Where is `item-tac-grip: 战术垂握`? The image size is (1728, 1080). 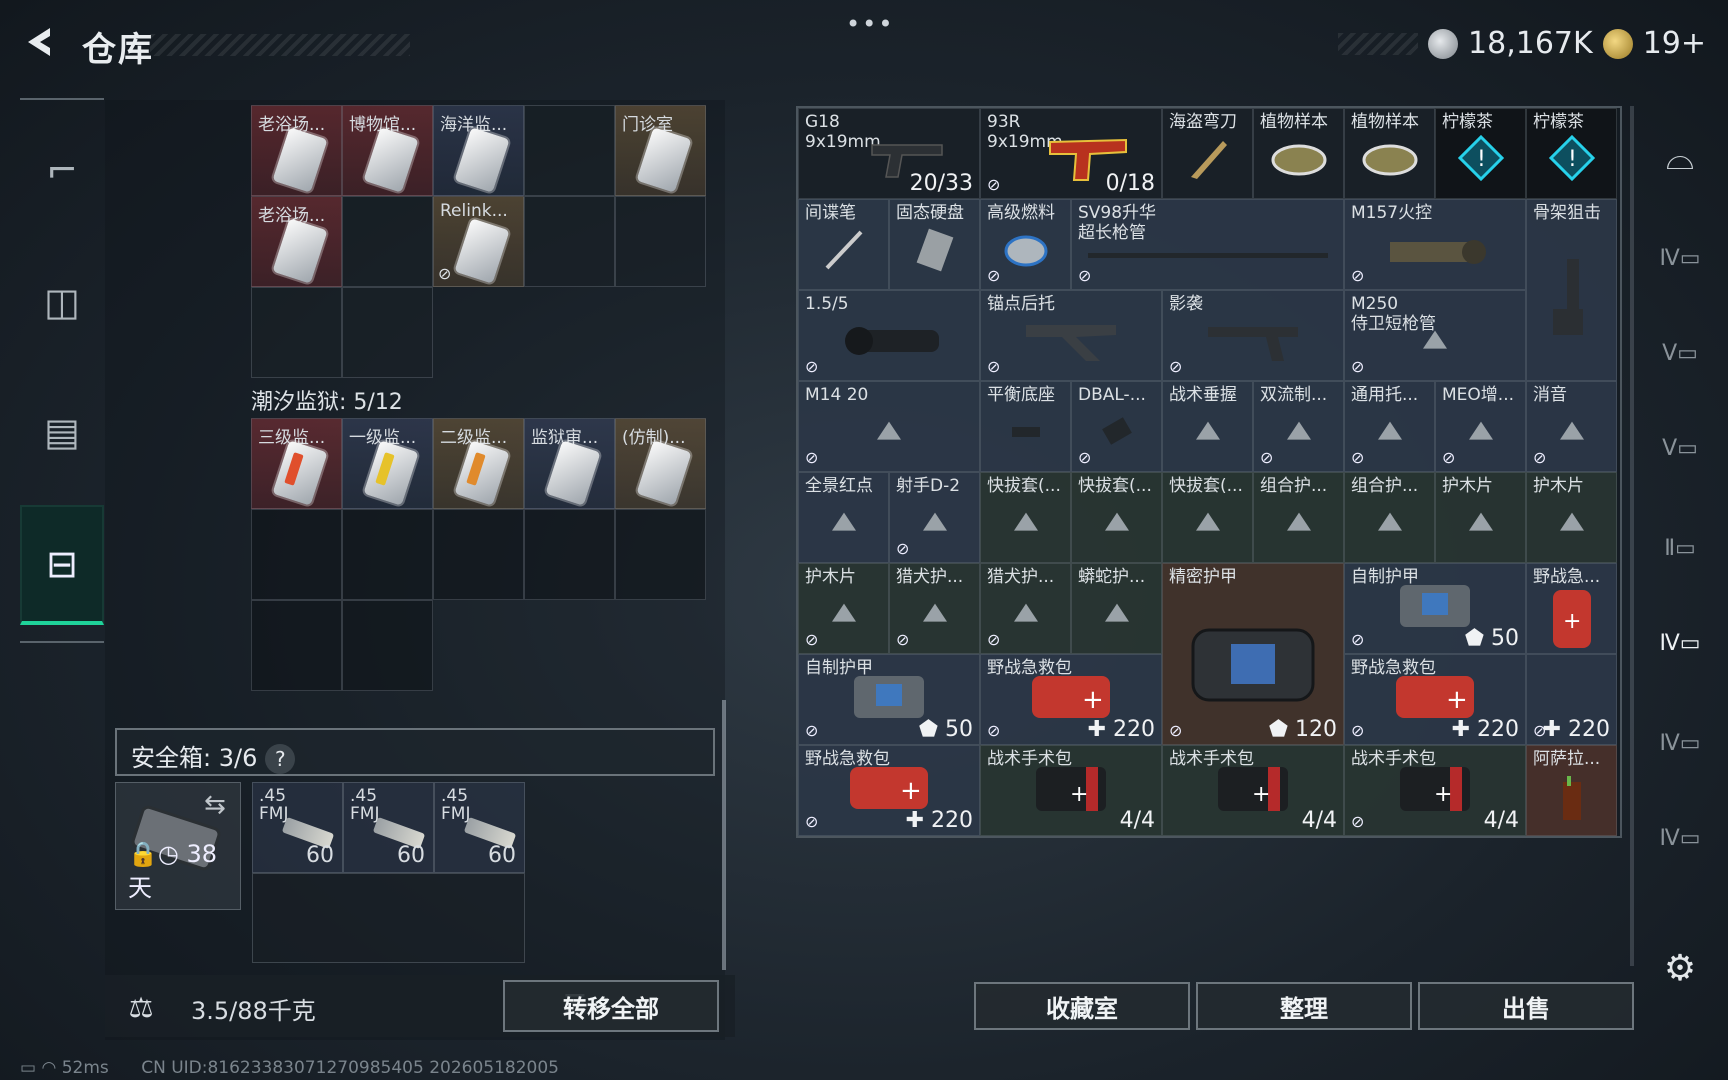
item-tac-grip: 战术垂握 is located at coordinates (1207, 426).